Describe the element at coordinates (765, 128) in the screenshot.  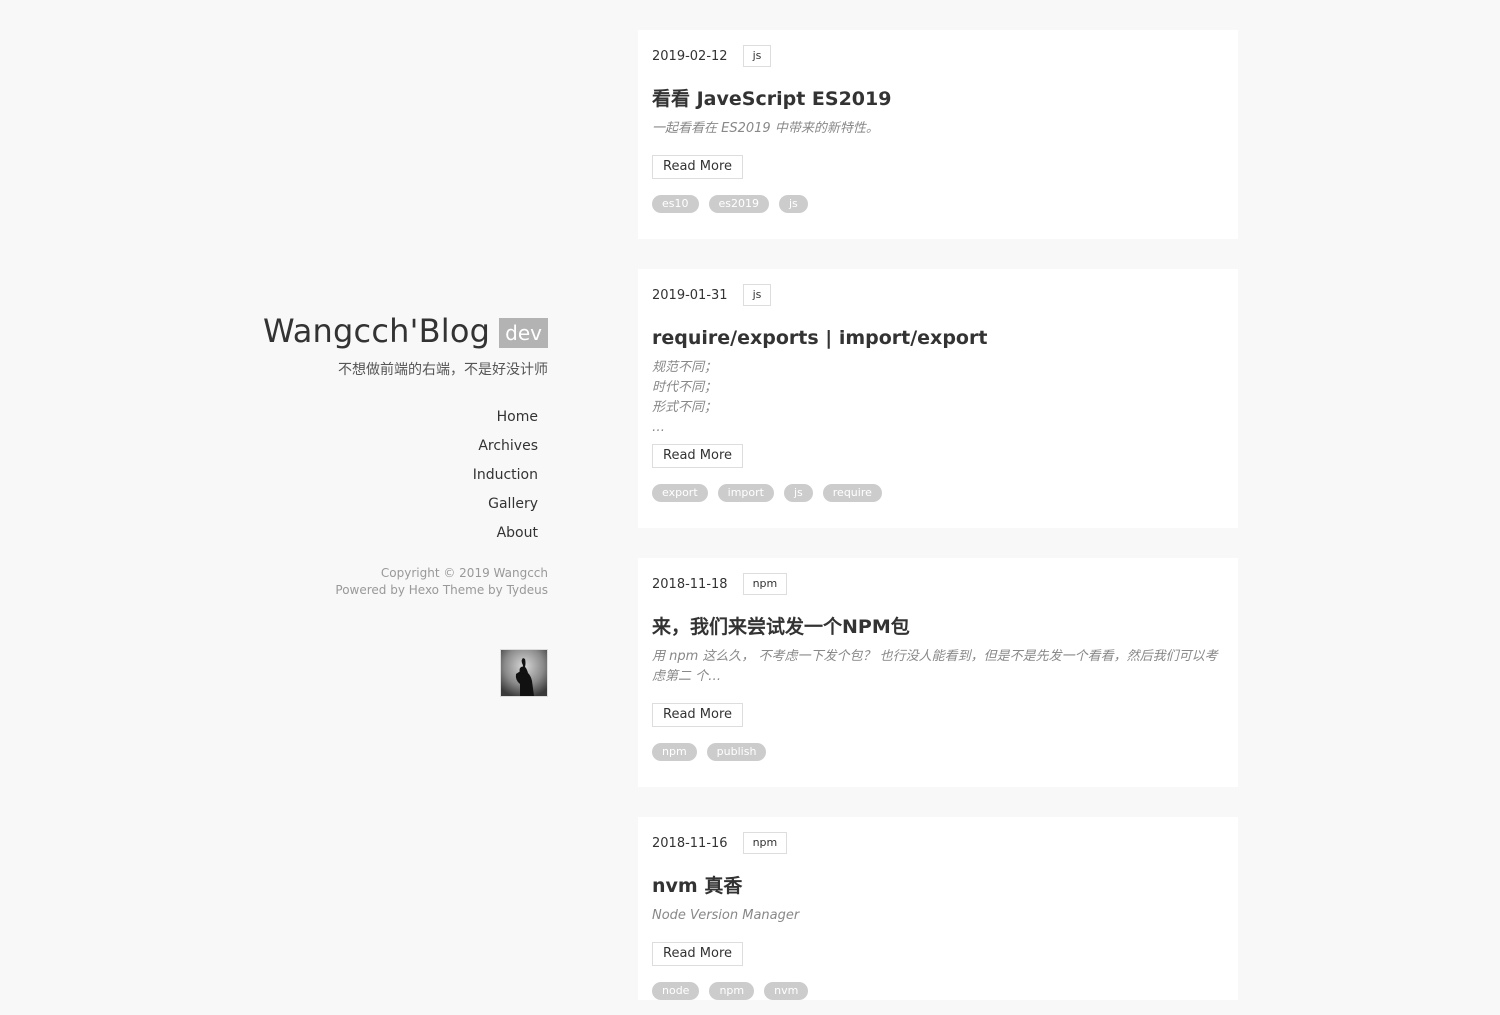
I see `excerpt-line: 一起看看在 ES2019 中带来的新特性。` at that location.